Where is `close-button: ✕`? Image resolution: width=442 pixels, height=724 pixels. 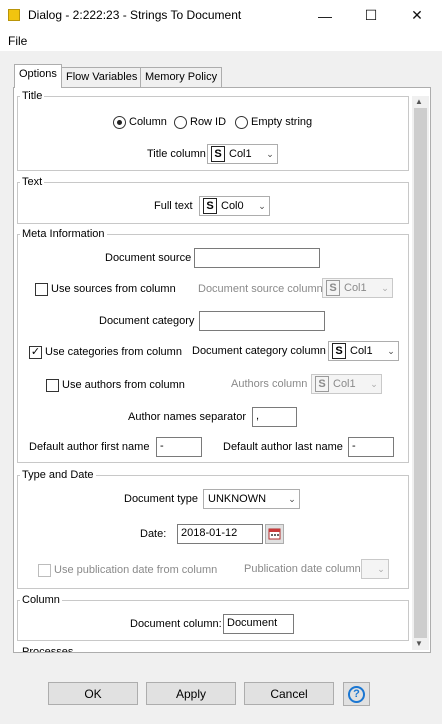
close-button: ✕ is located at coordinates (417, 15).